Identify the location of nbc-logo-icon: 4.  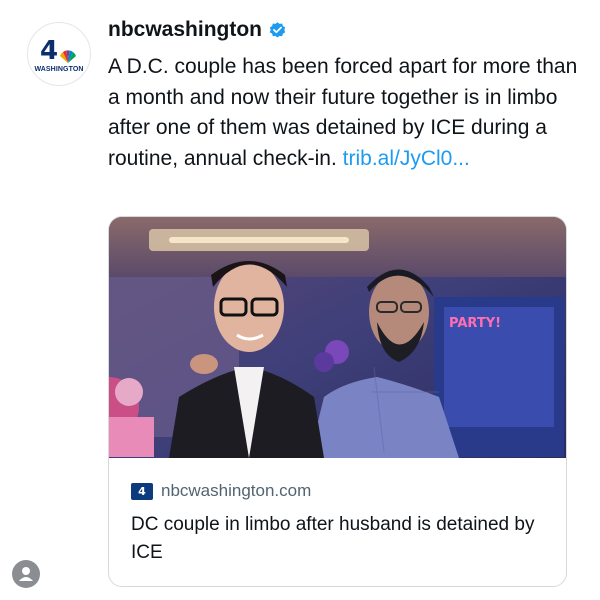
(142, 491).